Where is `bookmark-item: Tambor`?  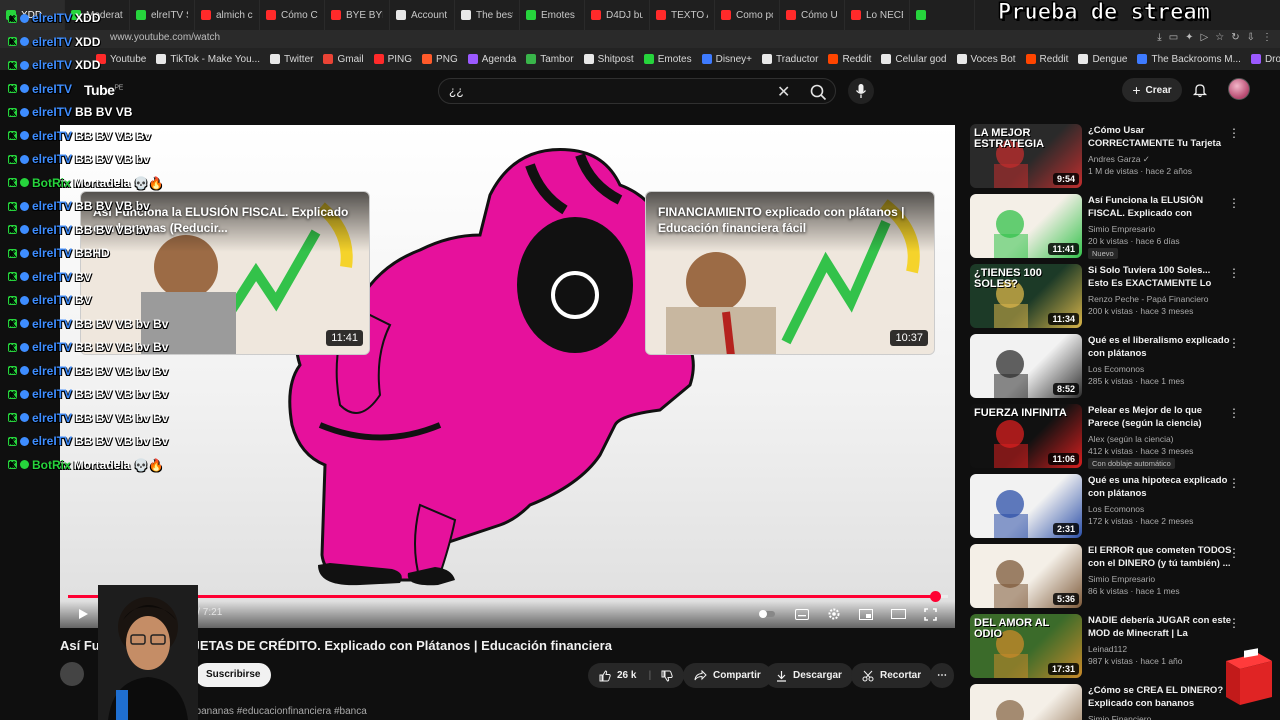 bookmark-item: Tambor is located at coordinates (550, 59).